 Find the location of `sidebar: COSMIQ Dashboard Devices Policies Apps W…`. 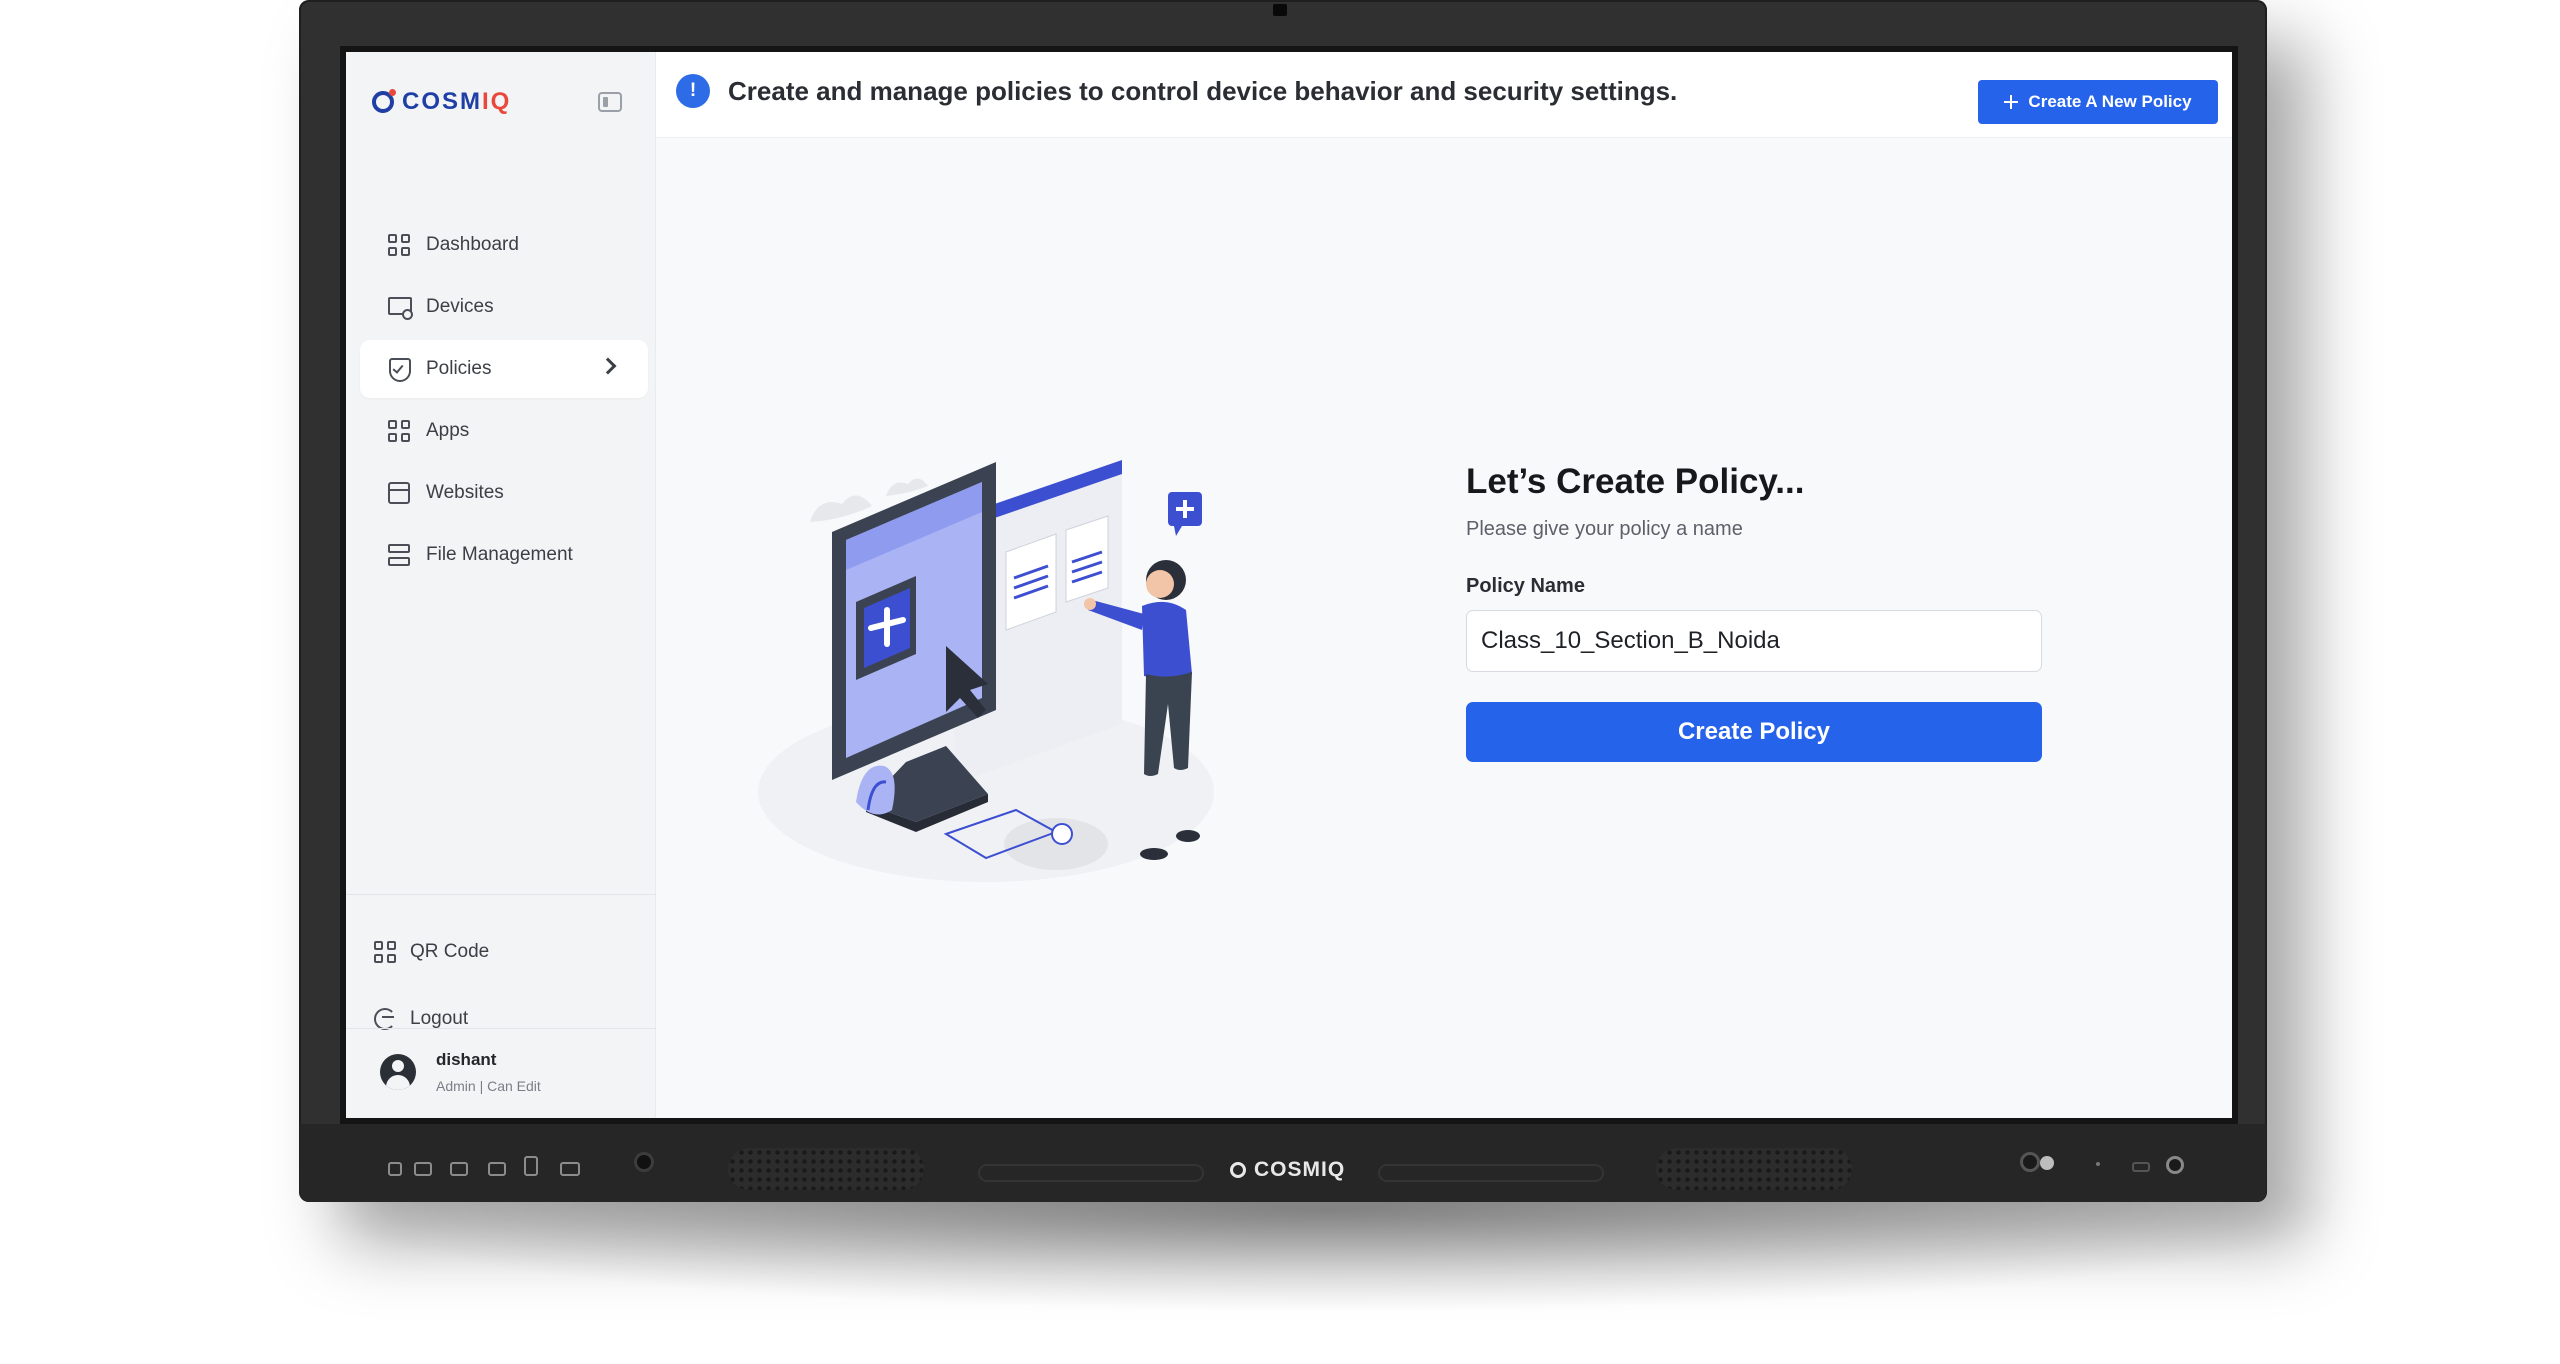

sidebar: COSMIQ Dashboard Devices Policies Apps W… is located at coordinates (501, 585).